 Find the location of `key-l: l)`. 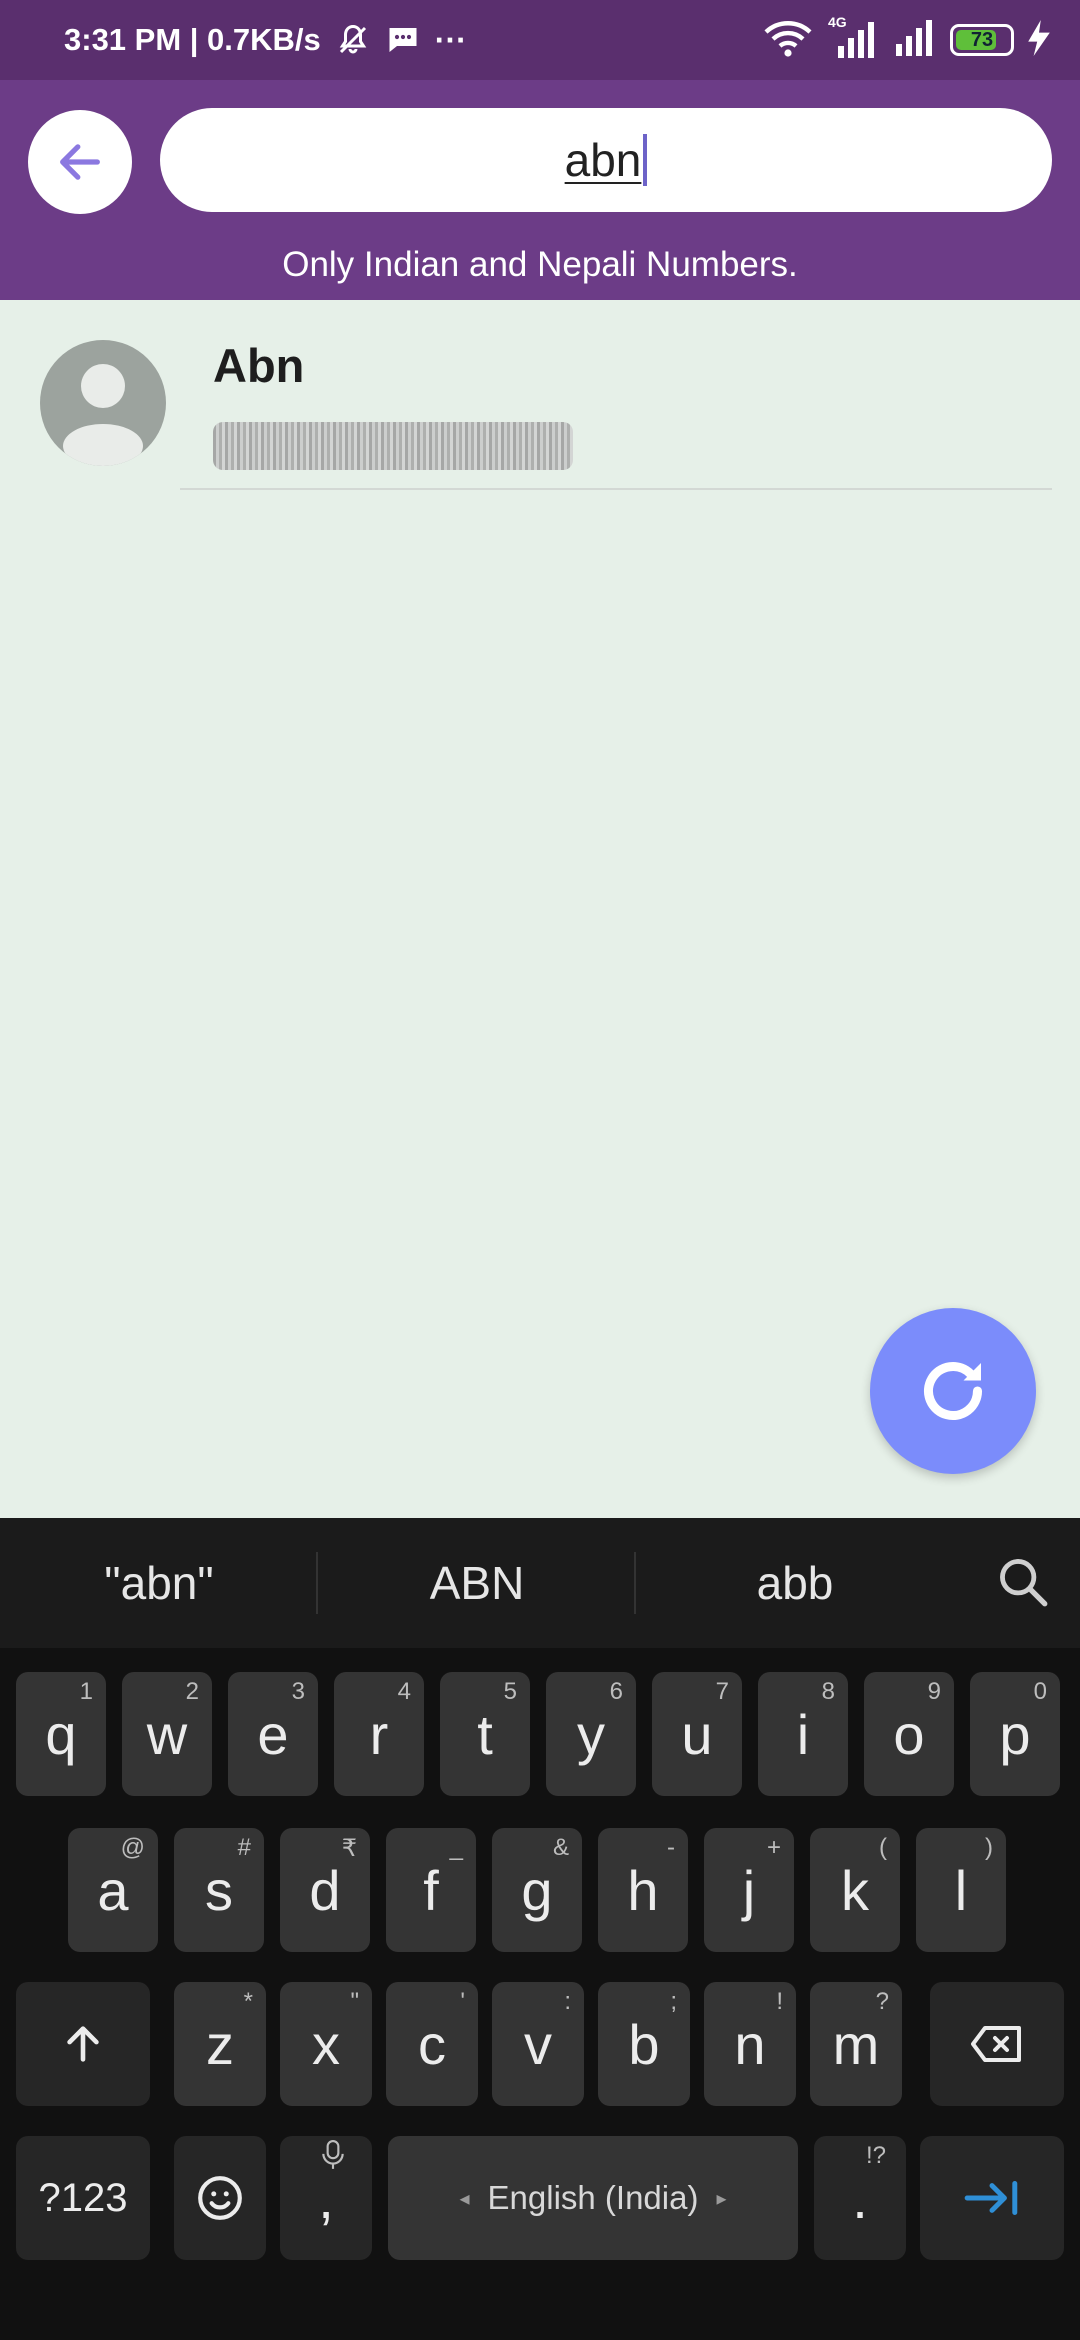

key-l: l) is located at coordinates (961, 1890).